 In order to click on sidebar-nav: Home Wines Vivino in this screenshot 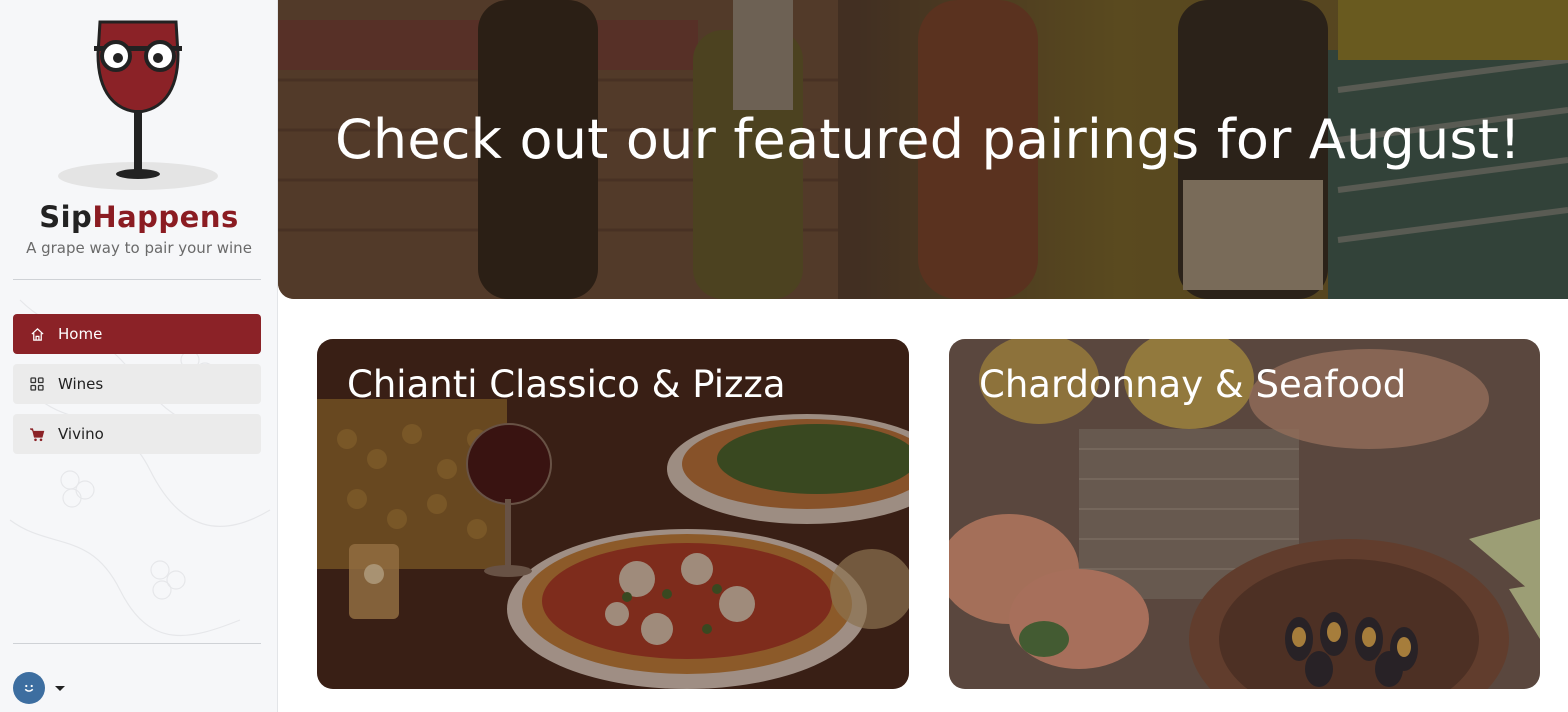, I will do `click(137, 389)`.